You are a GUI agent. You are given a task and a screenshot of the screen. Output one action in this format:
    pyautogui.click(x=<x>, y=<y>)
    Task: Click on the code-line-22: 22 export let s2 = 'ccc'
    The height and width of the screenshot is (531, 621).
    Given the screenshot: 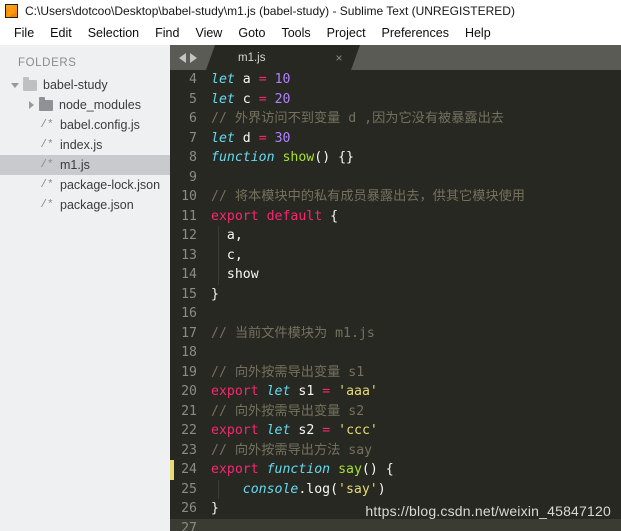 What is the action you would take?
    pyautogui.click(x=395, y=431)
    